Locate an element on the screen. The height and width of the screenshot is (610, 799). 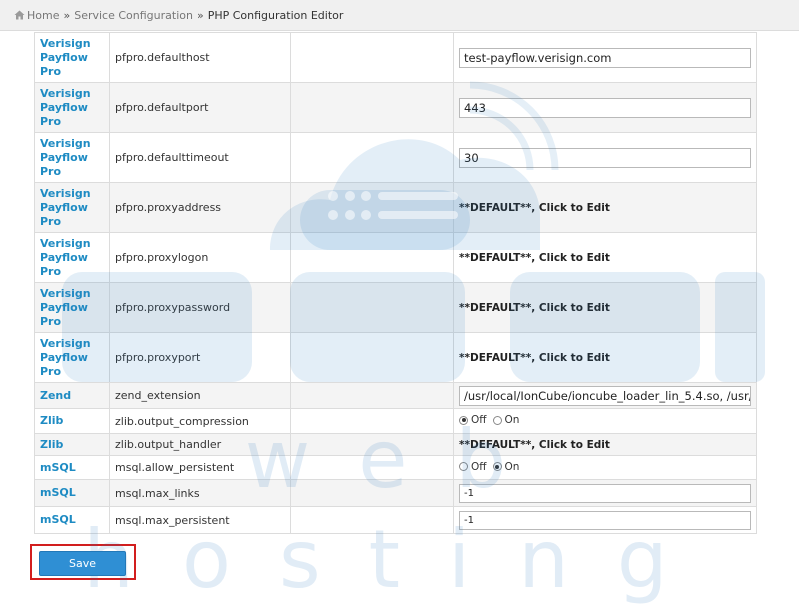
directive-name: pfpro.proxylogon is located at coordinates (200, 257).